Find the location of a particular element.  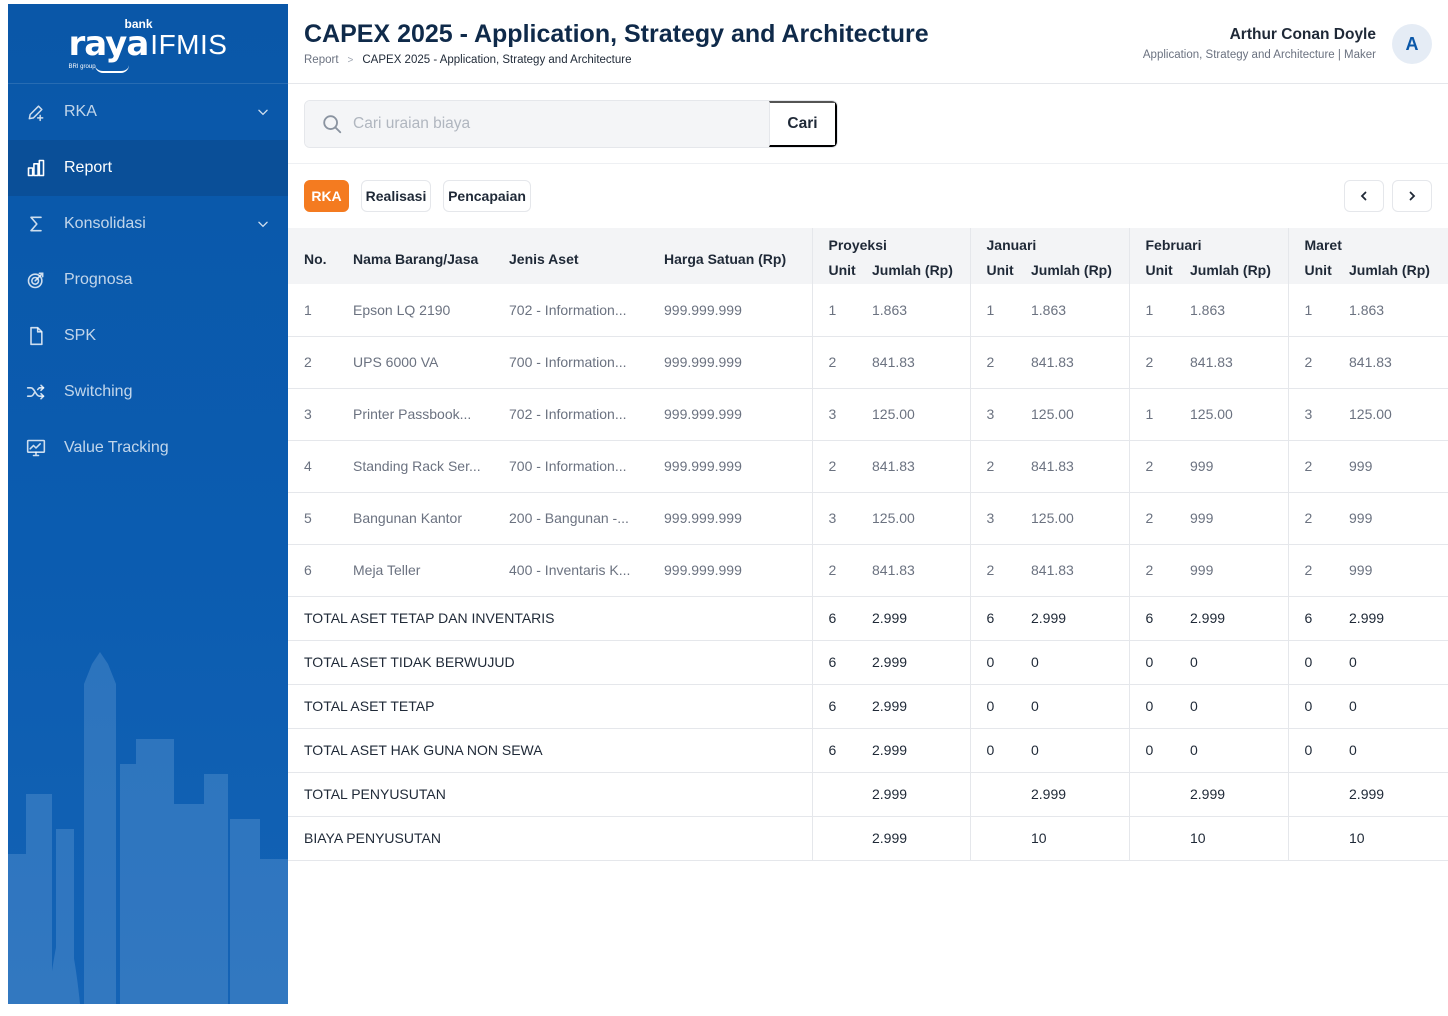

sidebar-item-konsolidasi: Konsolidasi is located at coordinates (148, 224).